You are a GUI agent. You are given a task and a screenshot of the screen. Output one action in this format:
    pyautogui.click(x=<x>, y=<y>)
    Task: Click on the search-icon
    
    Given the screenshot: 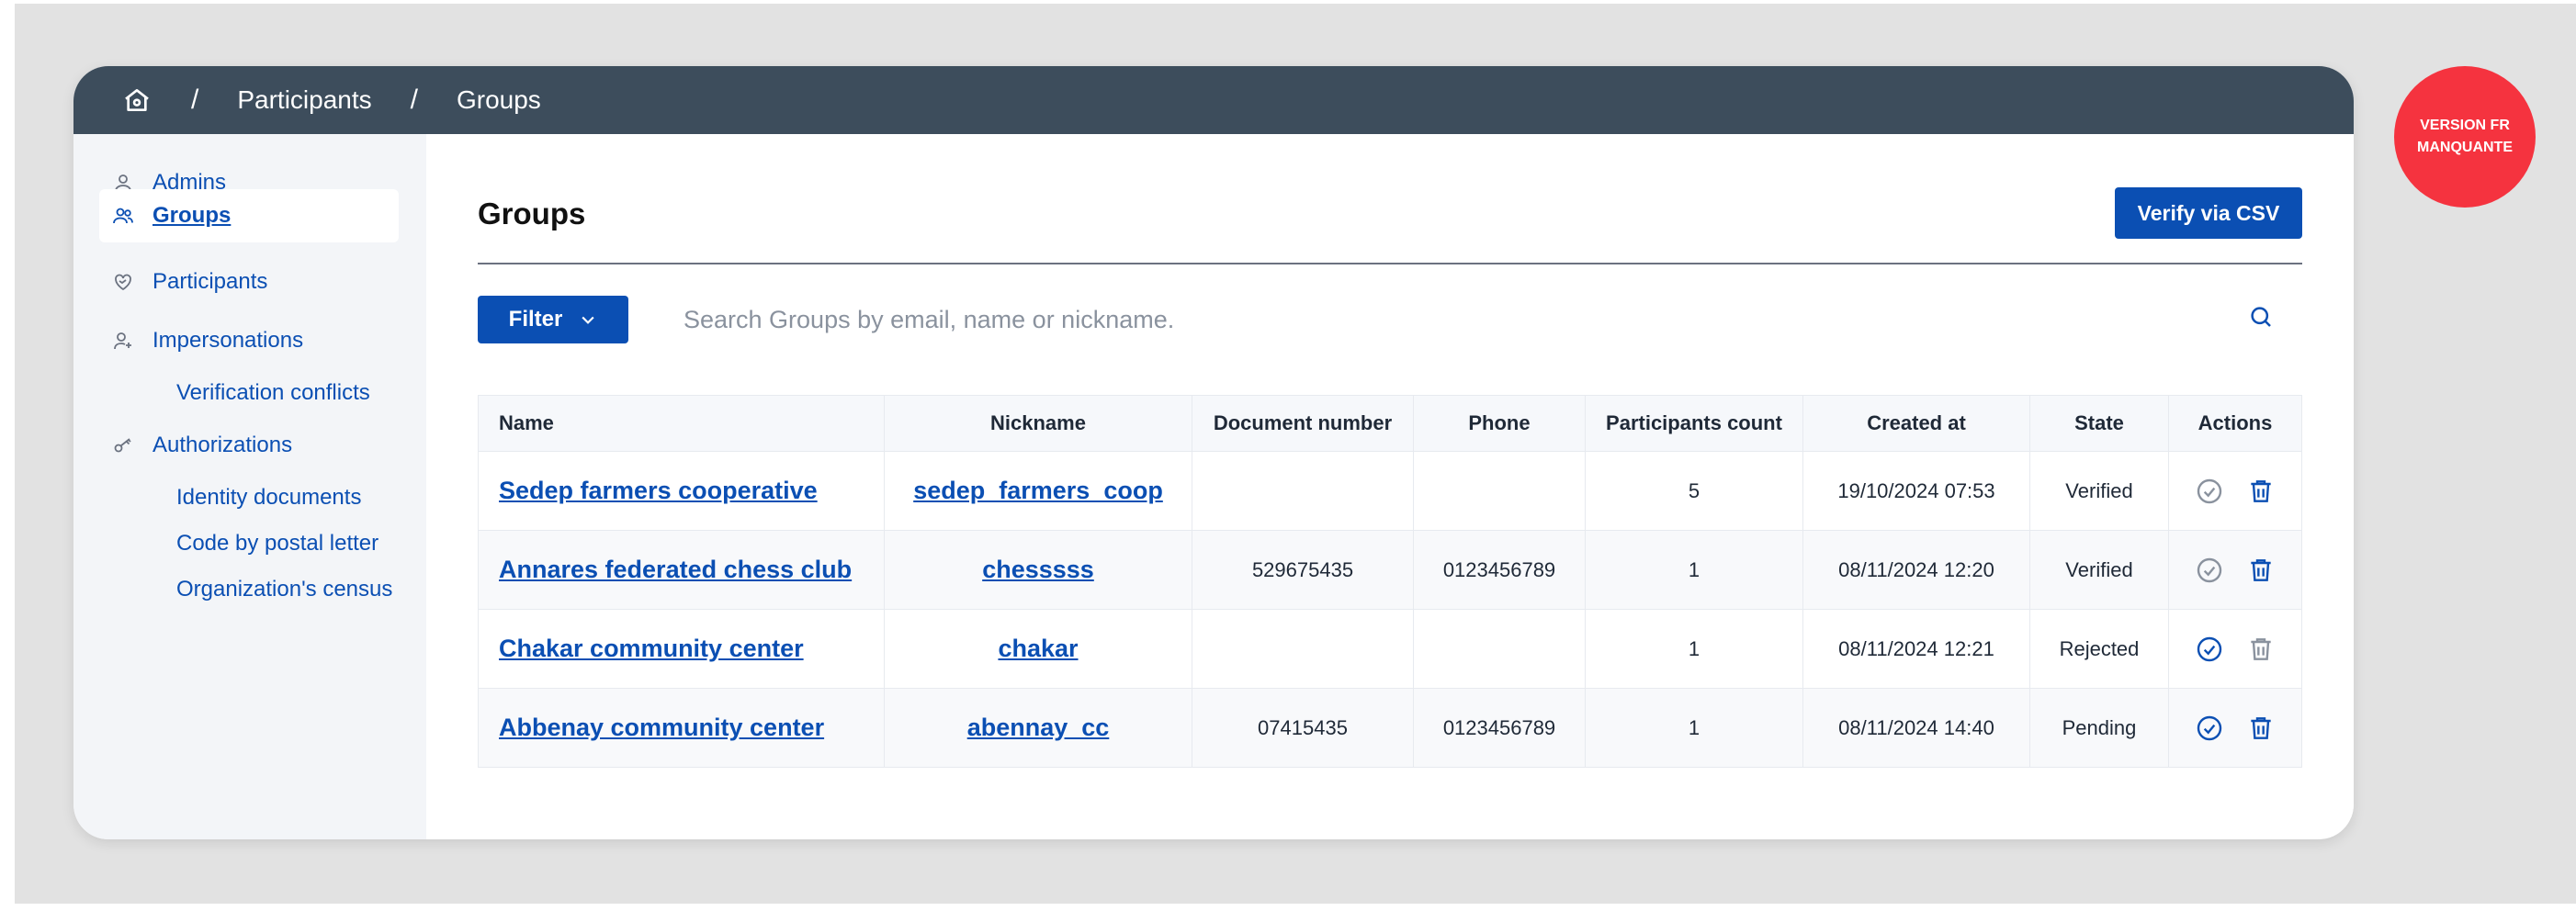 What is the action you would take?
    pyautogui.click(x=2261, y=317)
    